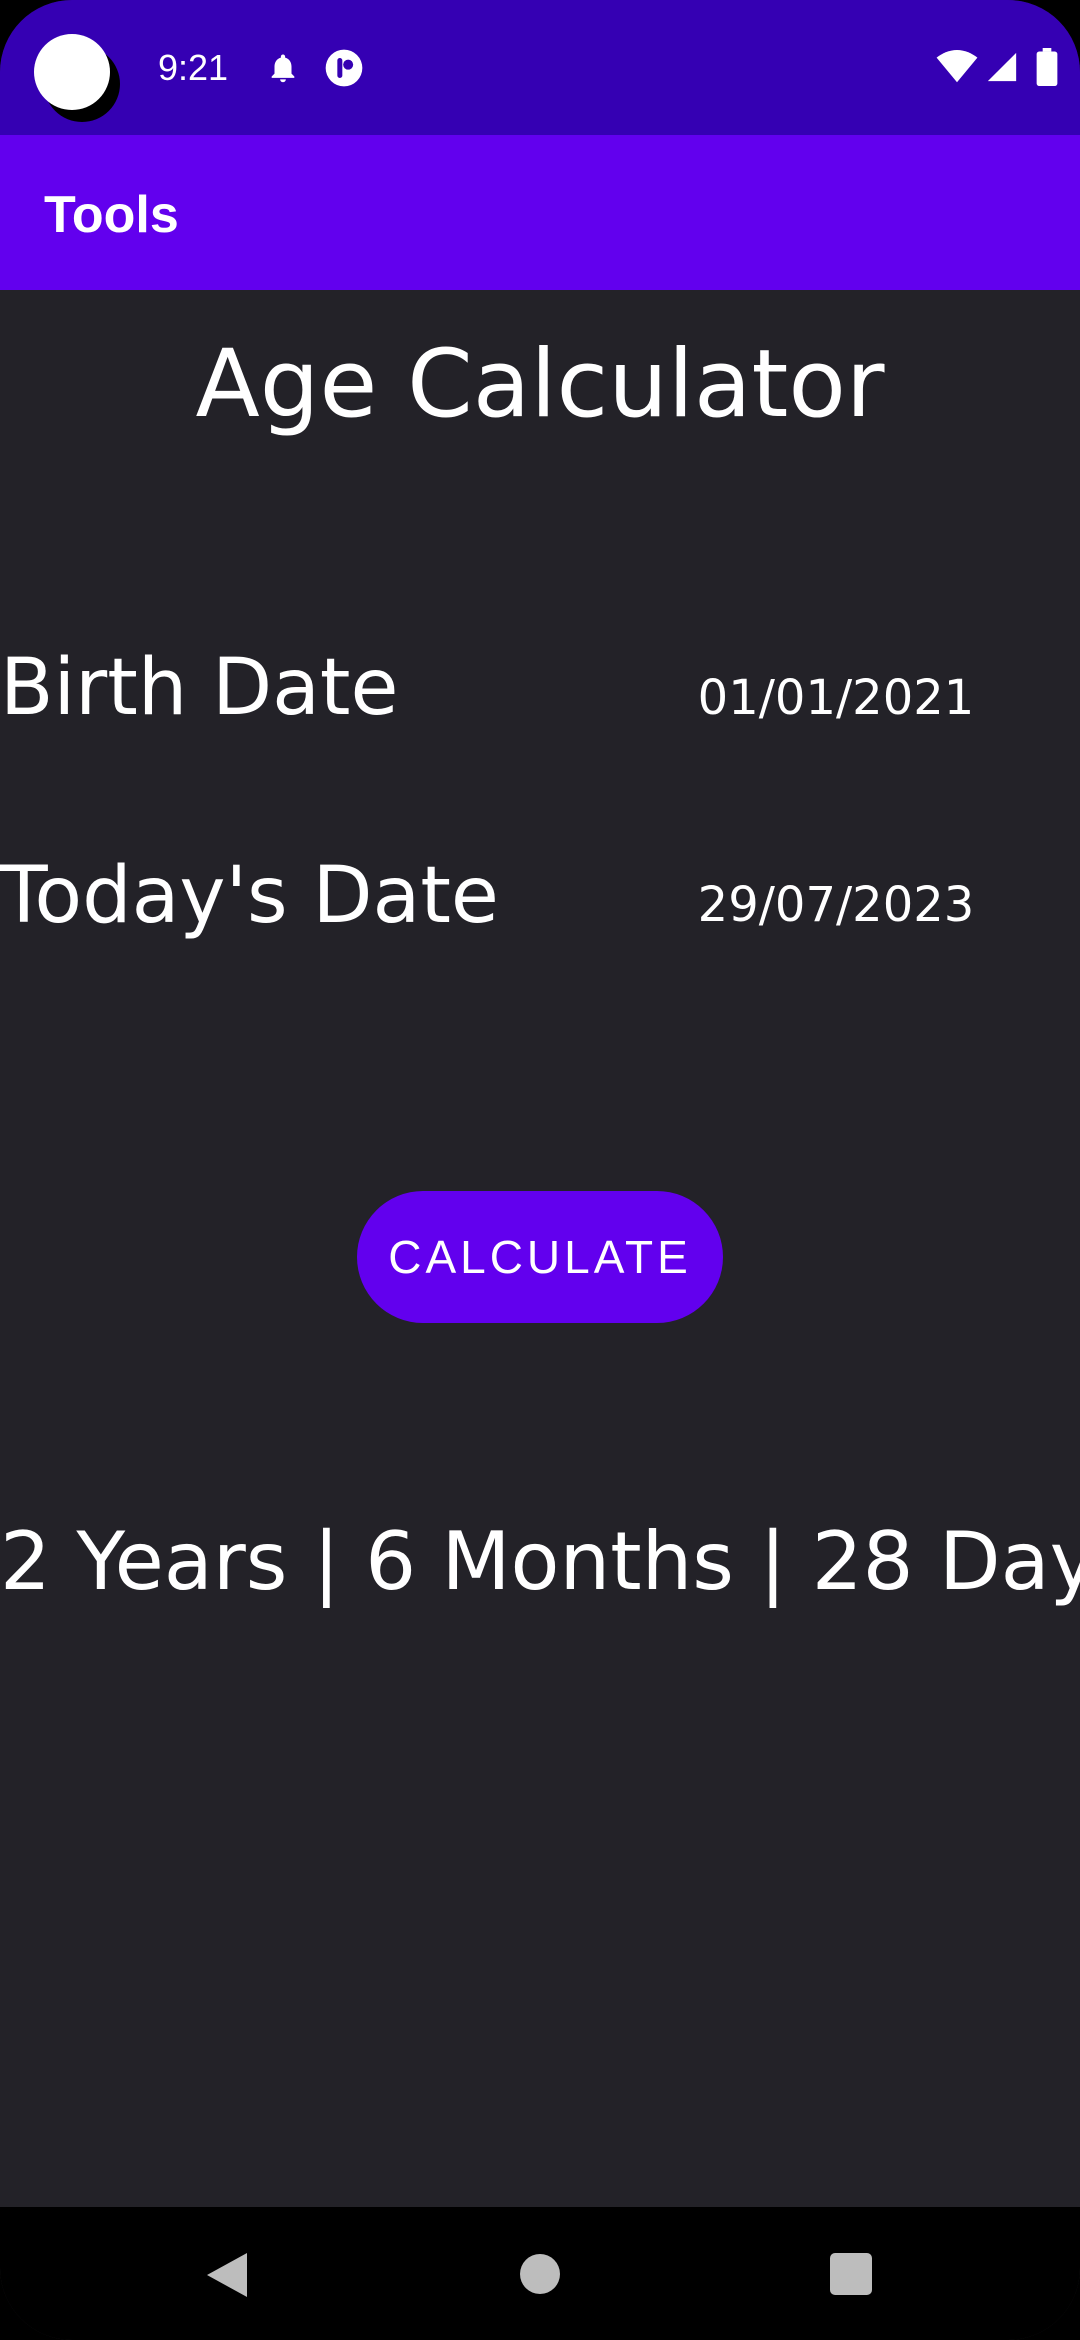 Image resolution: width=1080 pixels, height=2340 pixels. Describe the element at coordinates (344, 68) in the screenshot. I see `app-notification-icon` at that location.